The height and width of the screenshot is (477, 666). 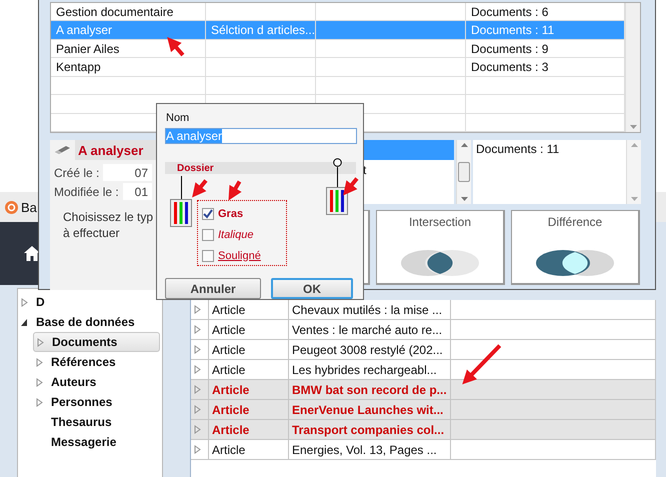 I want to click on checkbox-label: Gras, so click(x=231, y=214).